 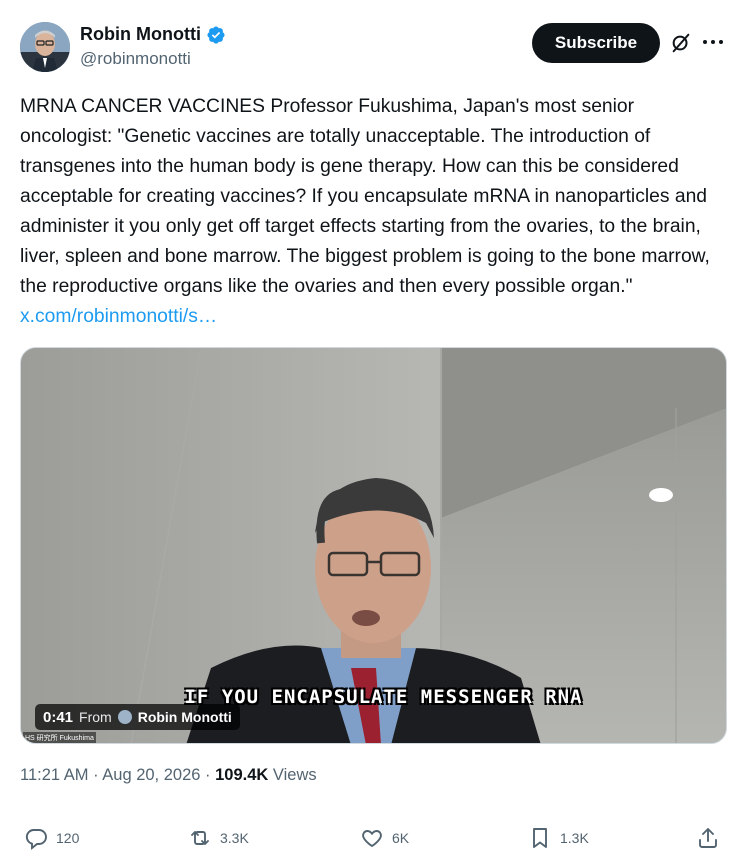 What do you see at coordinates (681, 43) in the screenshot?
I see `grok-icon` at bounding box center [681, 43].